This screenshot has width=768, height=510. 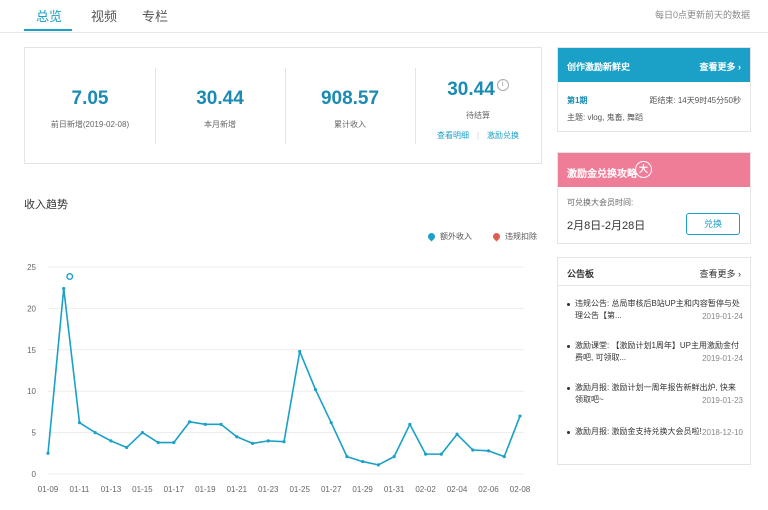 What do you see at coordinates (220, 105) in the screenshot?
I see `stat-this-month: 30.44 本月新增` at bounding box center [220, 105].